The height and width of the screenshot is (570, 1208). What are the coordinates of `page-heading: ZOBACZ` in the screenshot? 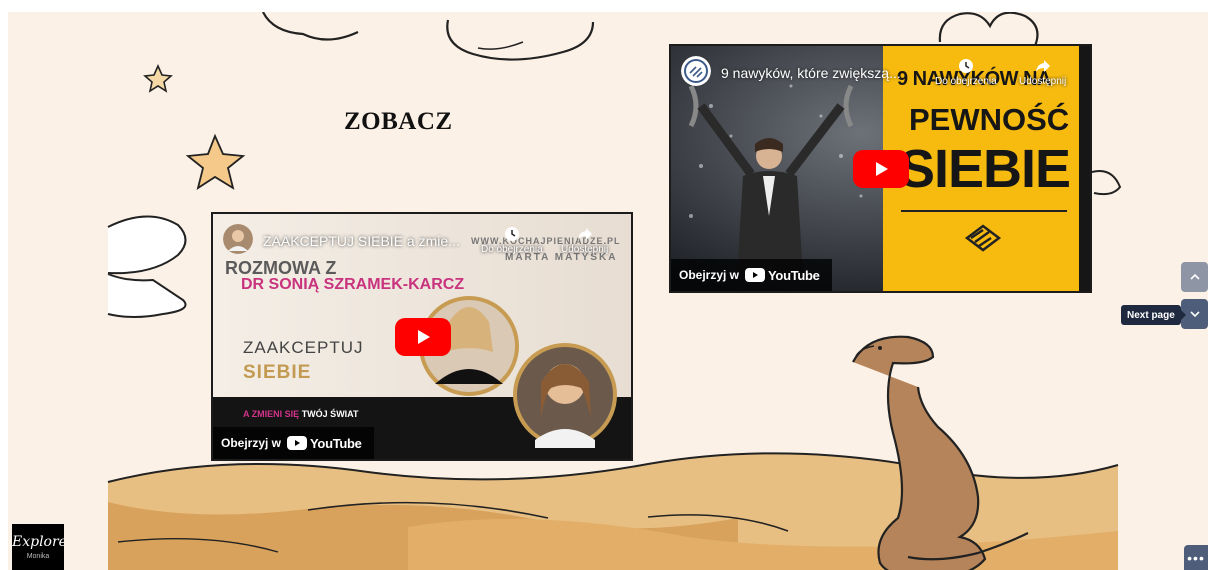 It's located at (398, 121).